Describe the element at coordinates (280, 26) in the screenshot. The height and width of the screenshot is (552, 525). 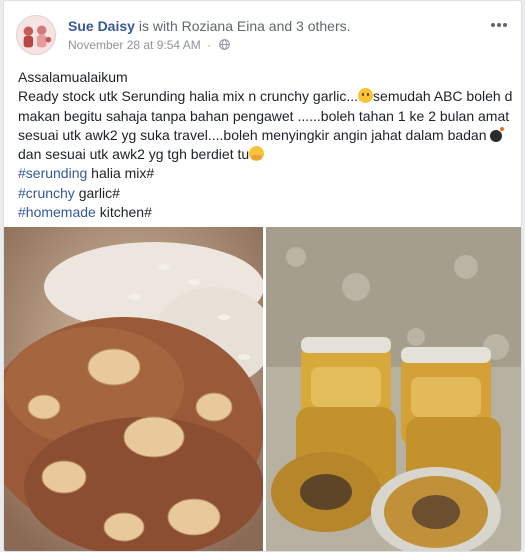
I see `and-text: and` at that location.